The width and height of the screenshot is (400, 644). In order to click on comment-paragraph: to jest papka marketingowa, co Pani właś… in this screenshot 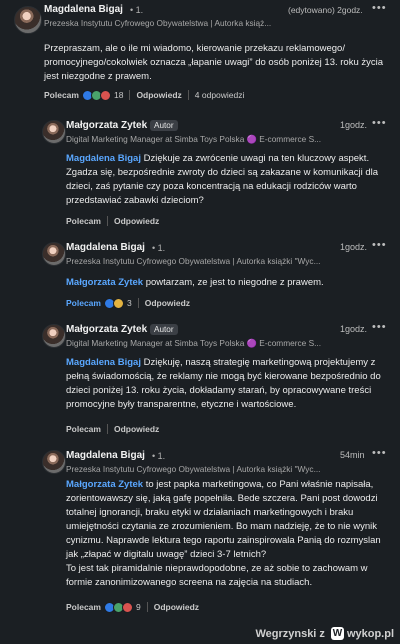, I will do `click(223, 519)`.